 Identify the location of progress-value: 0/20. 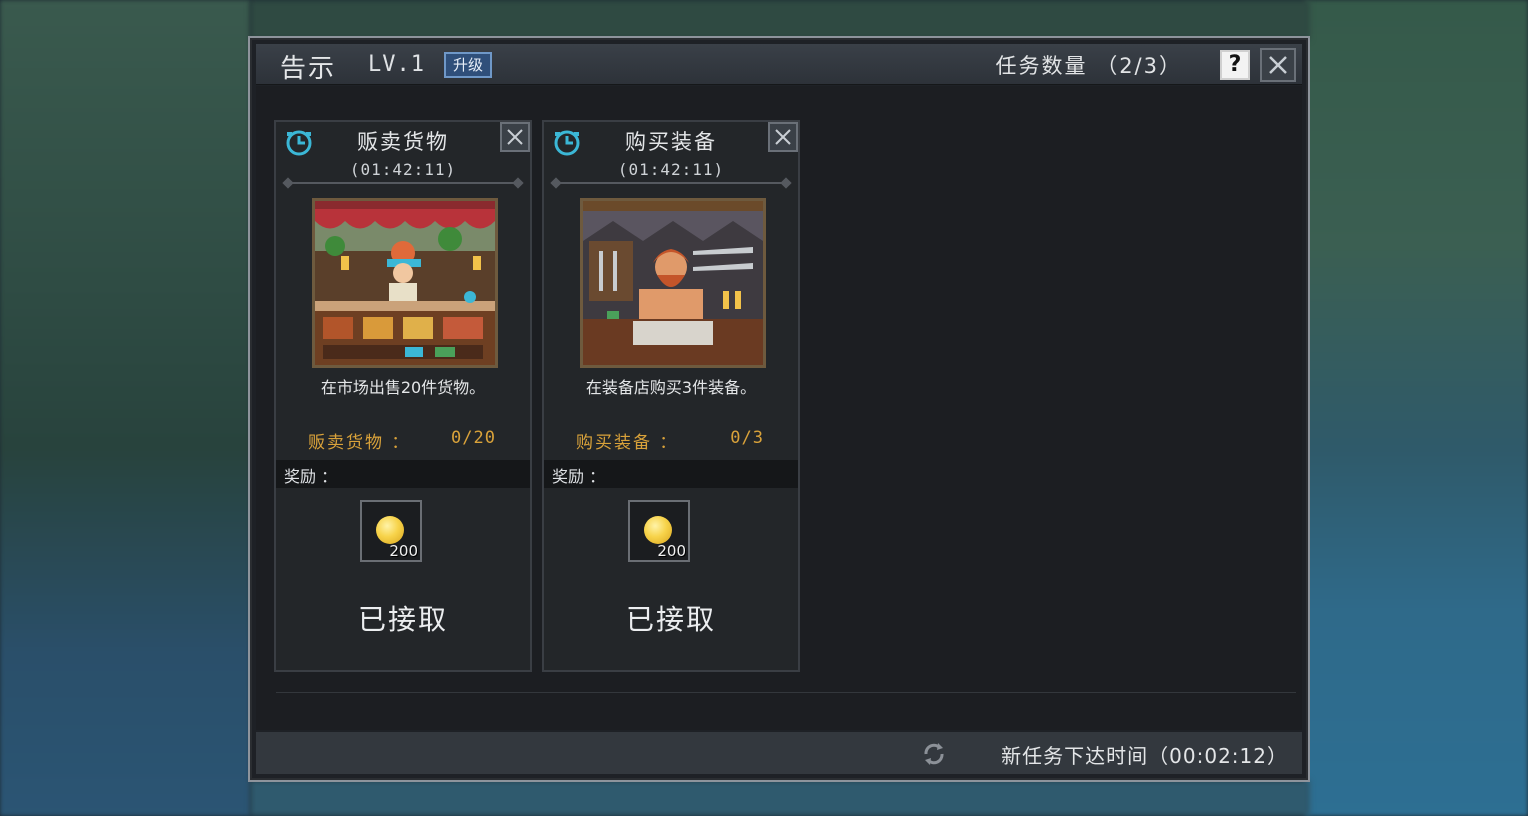
(473, 438).